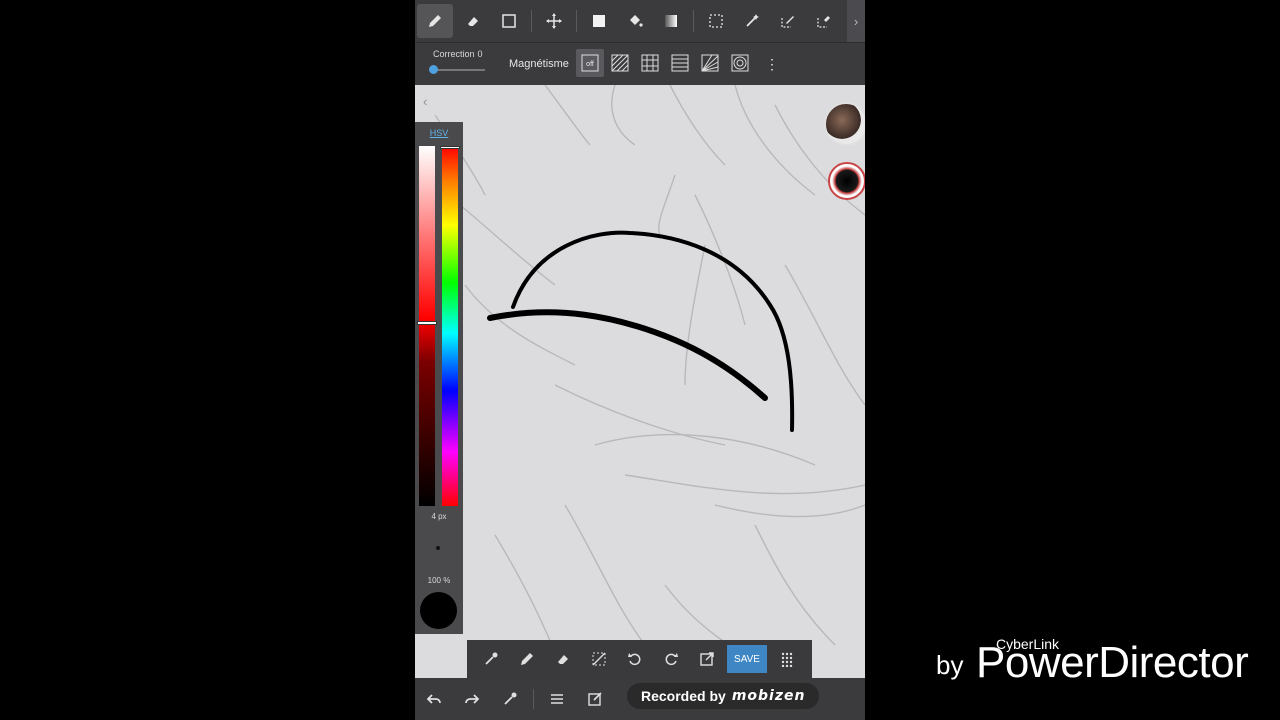 This screenshot has height=720, width=1280. What do you see at coordinates (427, 326) in the screenshot?
I see `saturation-slider` at bounding box center [427, 326].